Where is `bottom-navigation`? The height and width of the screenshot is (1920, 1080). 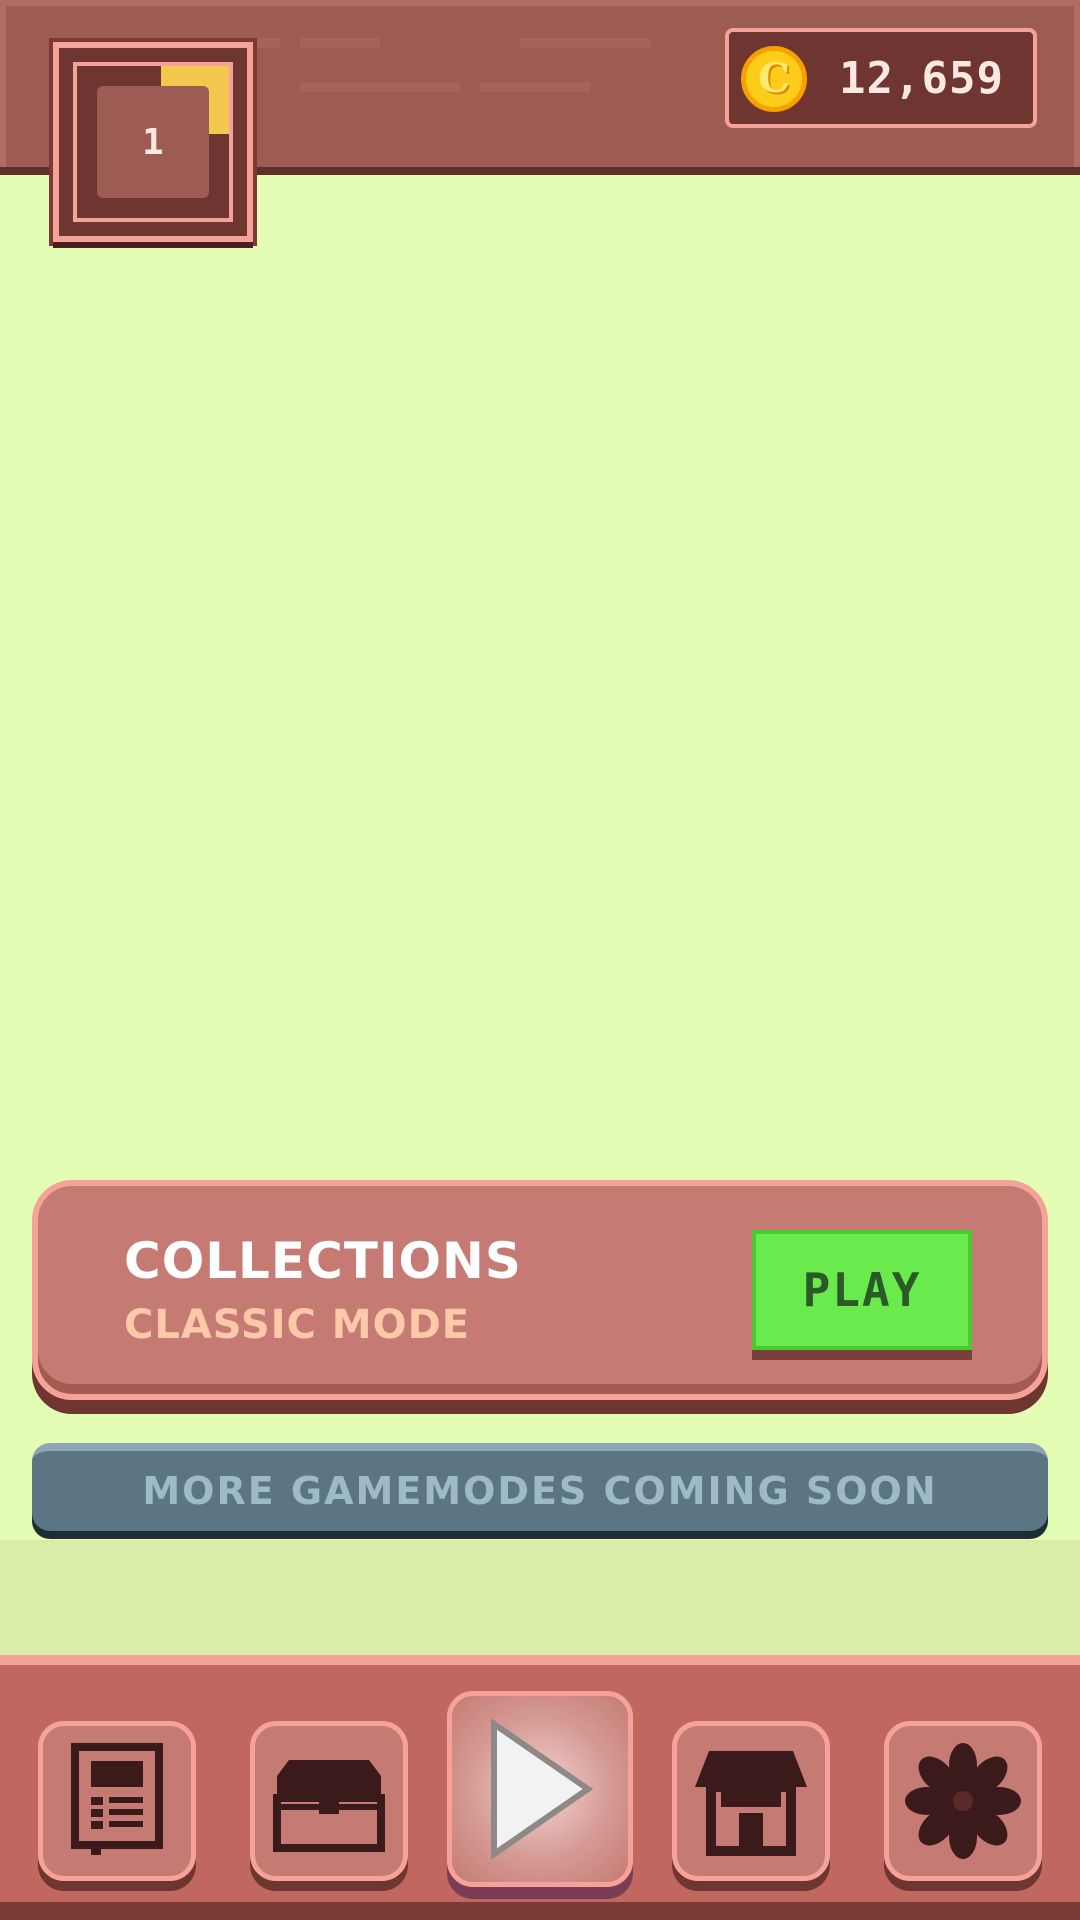
bottom-navigation is located at coordinates (540, 1787).